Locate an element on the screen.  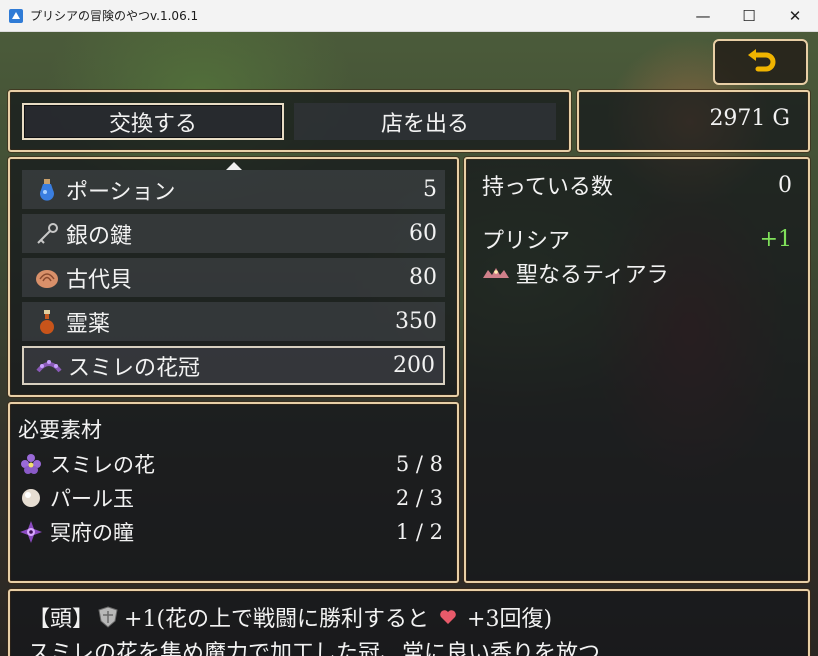
item-name: 銀の鍵 is located at coordinates (99, 236).